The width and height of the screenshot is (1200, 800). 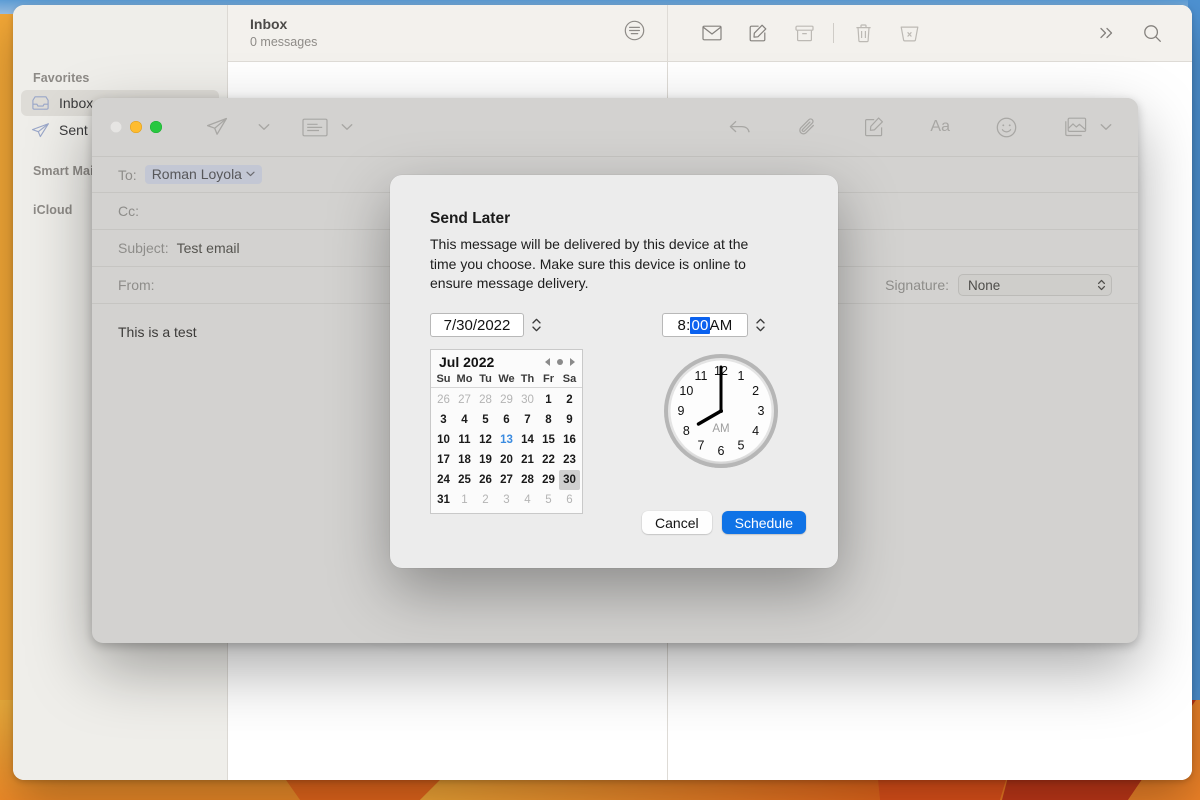 What do you see at coordinates (217, 127) in the screenshot?
I see `send-arrow-icon` at bounding box center [217, 127].